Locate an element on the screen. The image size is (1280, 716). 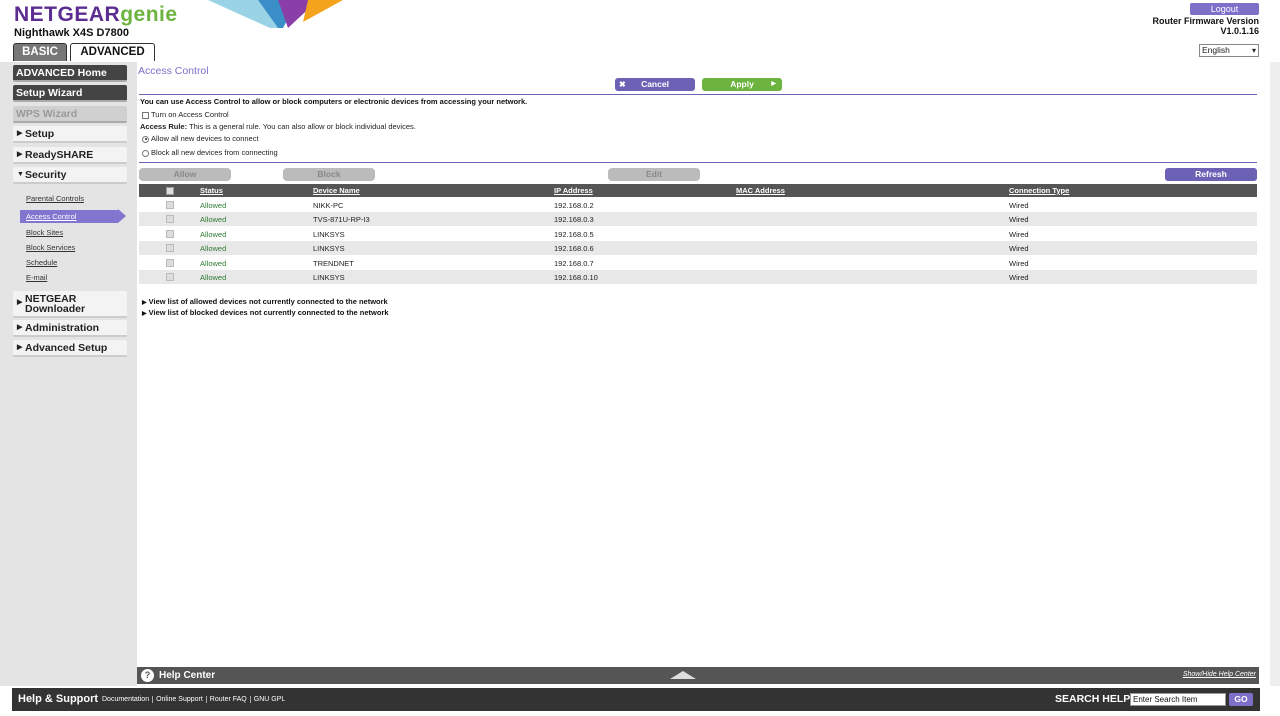
sidebar-link-block-services: Block Services is located at coordinates (50, 247).